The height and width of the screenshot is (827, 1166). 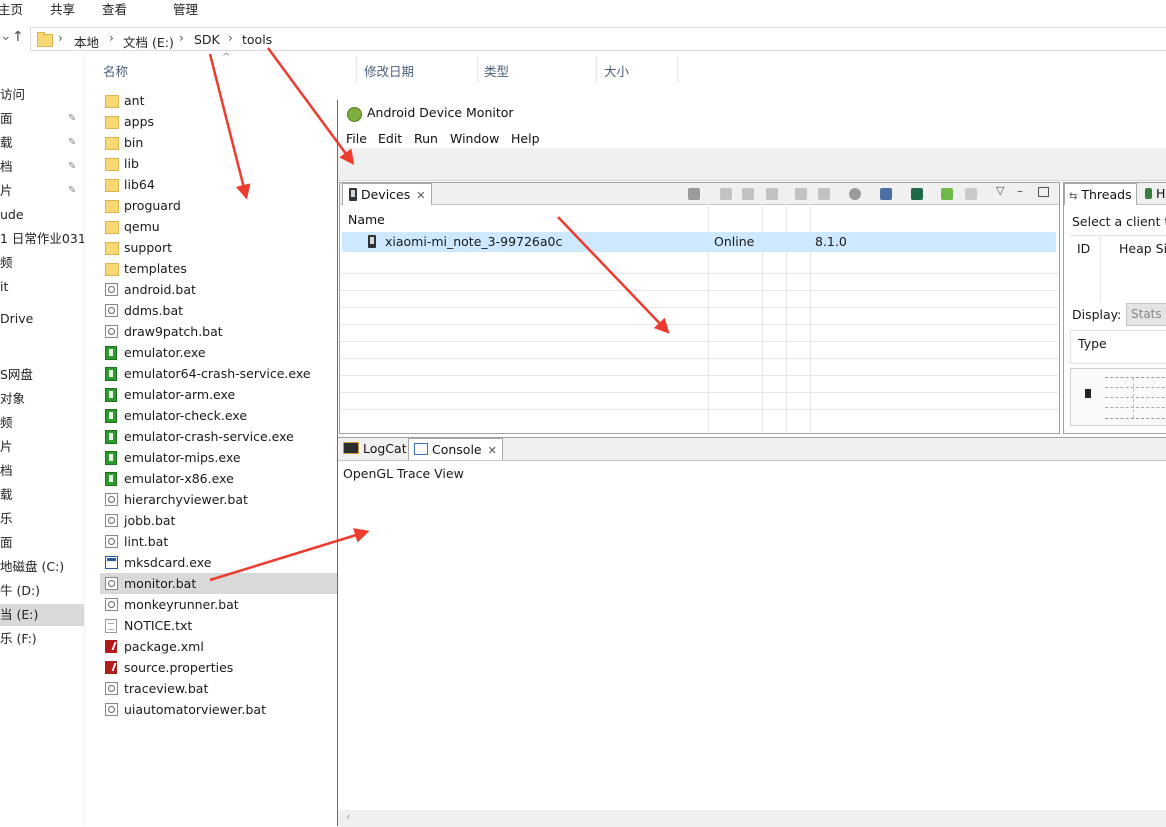 What do you see at coordinates (42, 543) in the screenshot?
I see `sidebar-item: 面` at bounding box center [42, 543].